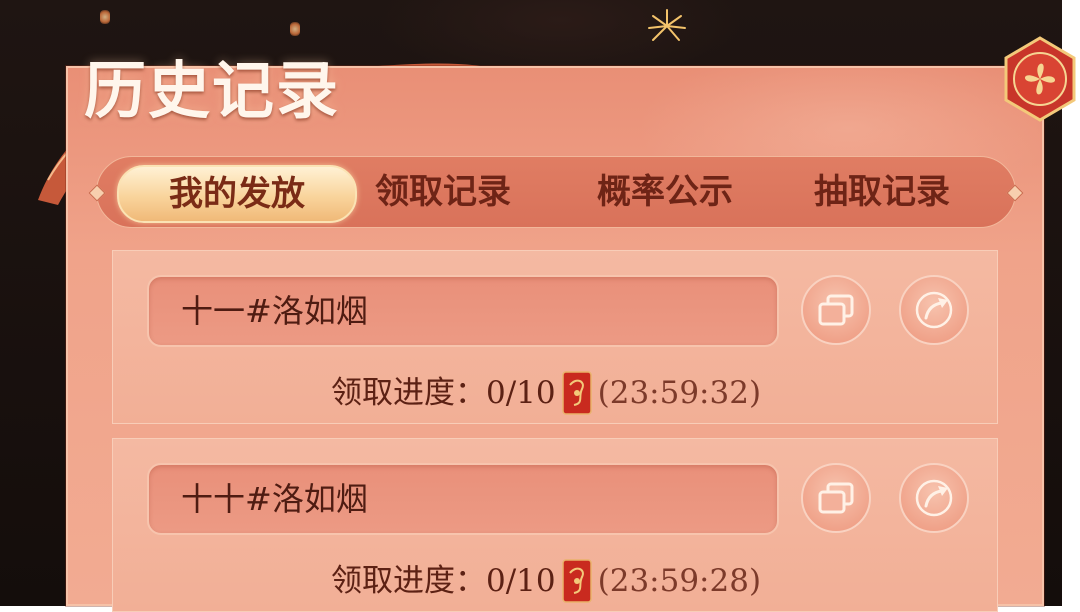  I want to click on tab-my-issued: 我的发放, so click(237, 194).